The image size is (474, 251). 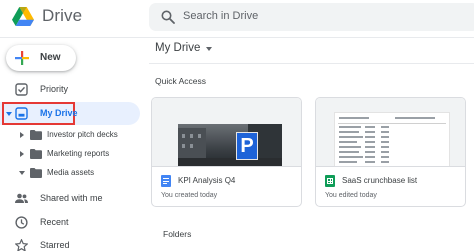 I want to click on sidebar-folder-investor-pitch-decks: Investor pitch decks, so click(x=70, y=135).